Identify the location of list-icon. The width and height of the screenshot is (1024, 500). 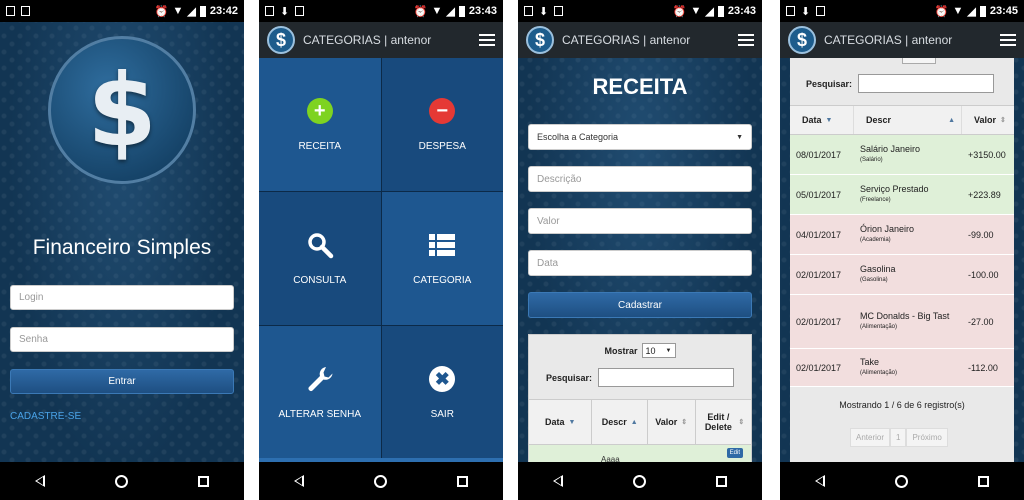
(442, 245).